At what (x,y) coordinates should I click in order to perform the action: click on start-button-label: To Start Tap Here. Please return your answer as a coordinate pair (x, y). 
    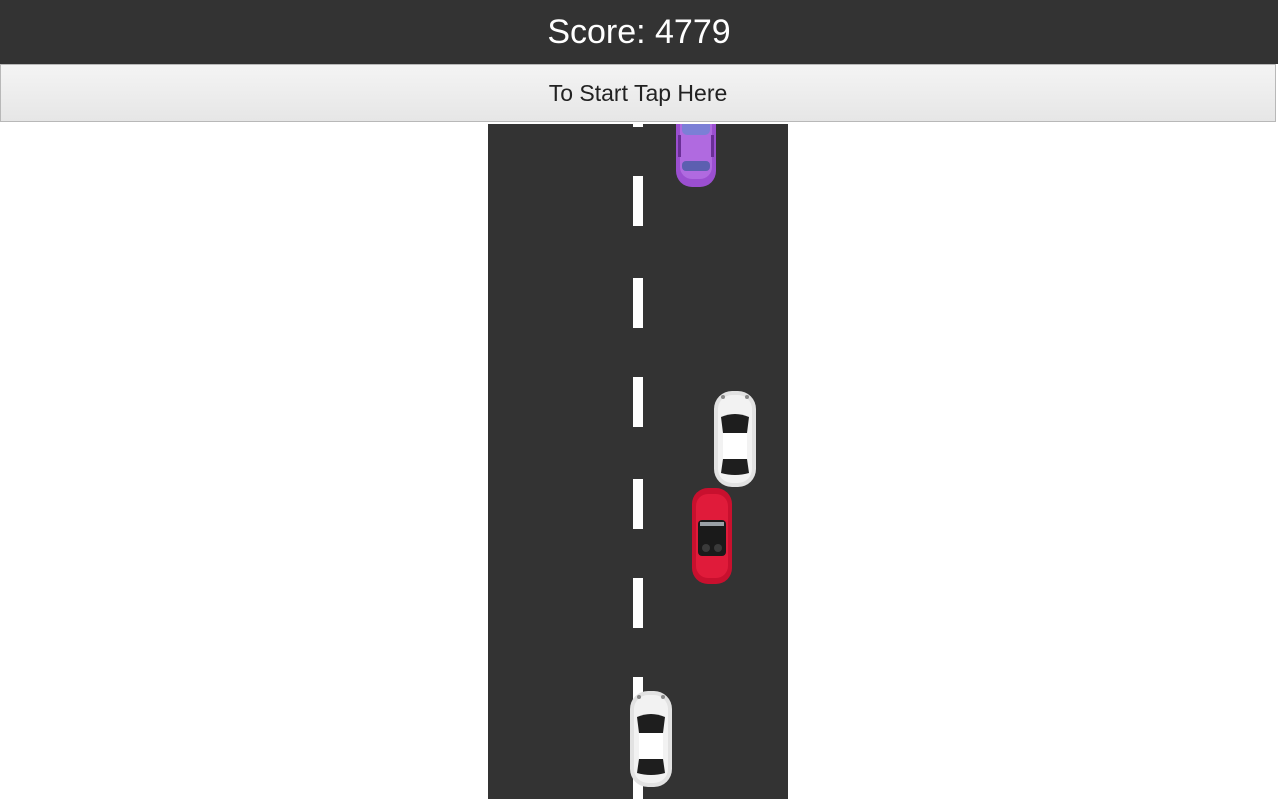
    Looking at the image, I should click on (638, 92).